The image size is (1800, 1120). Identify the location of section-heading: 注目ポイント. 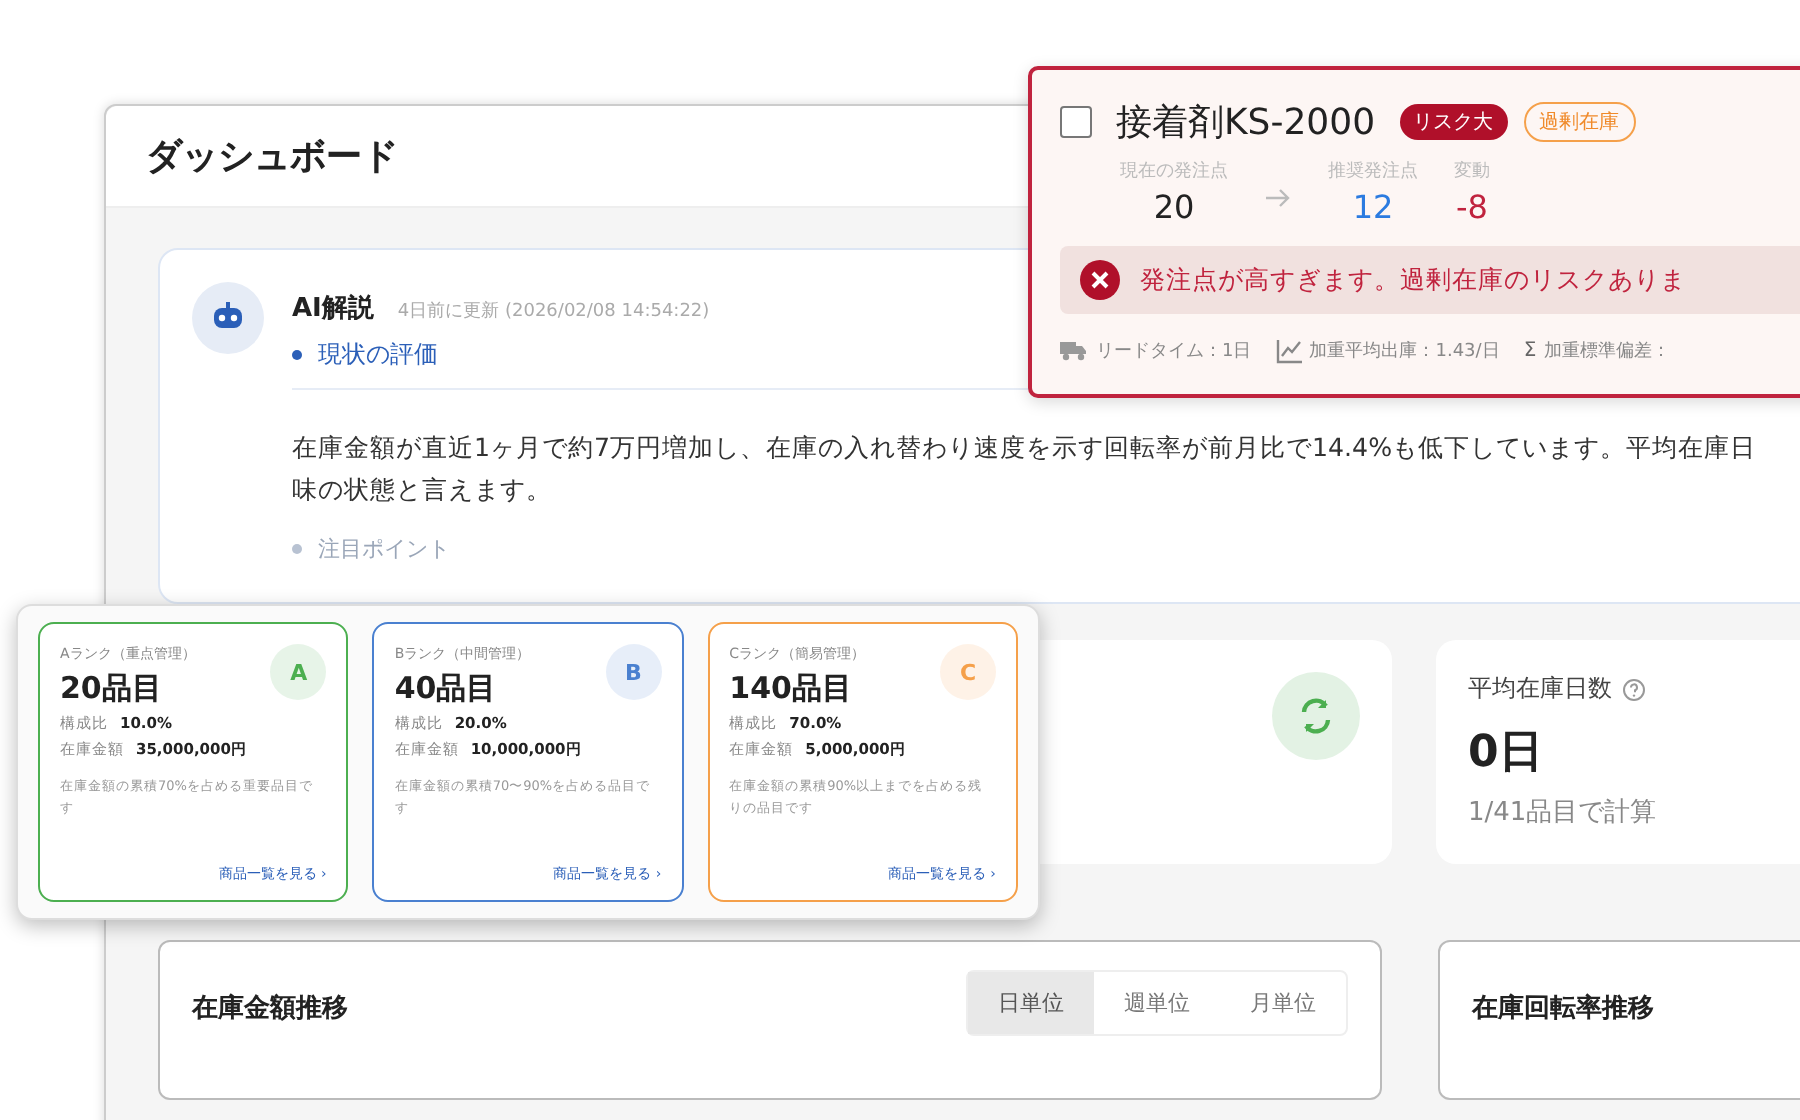
(1046, 549).